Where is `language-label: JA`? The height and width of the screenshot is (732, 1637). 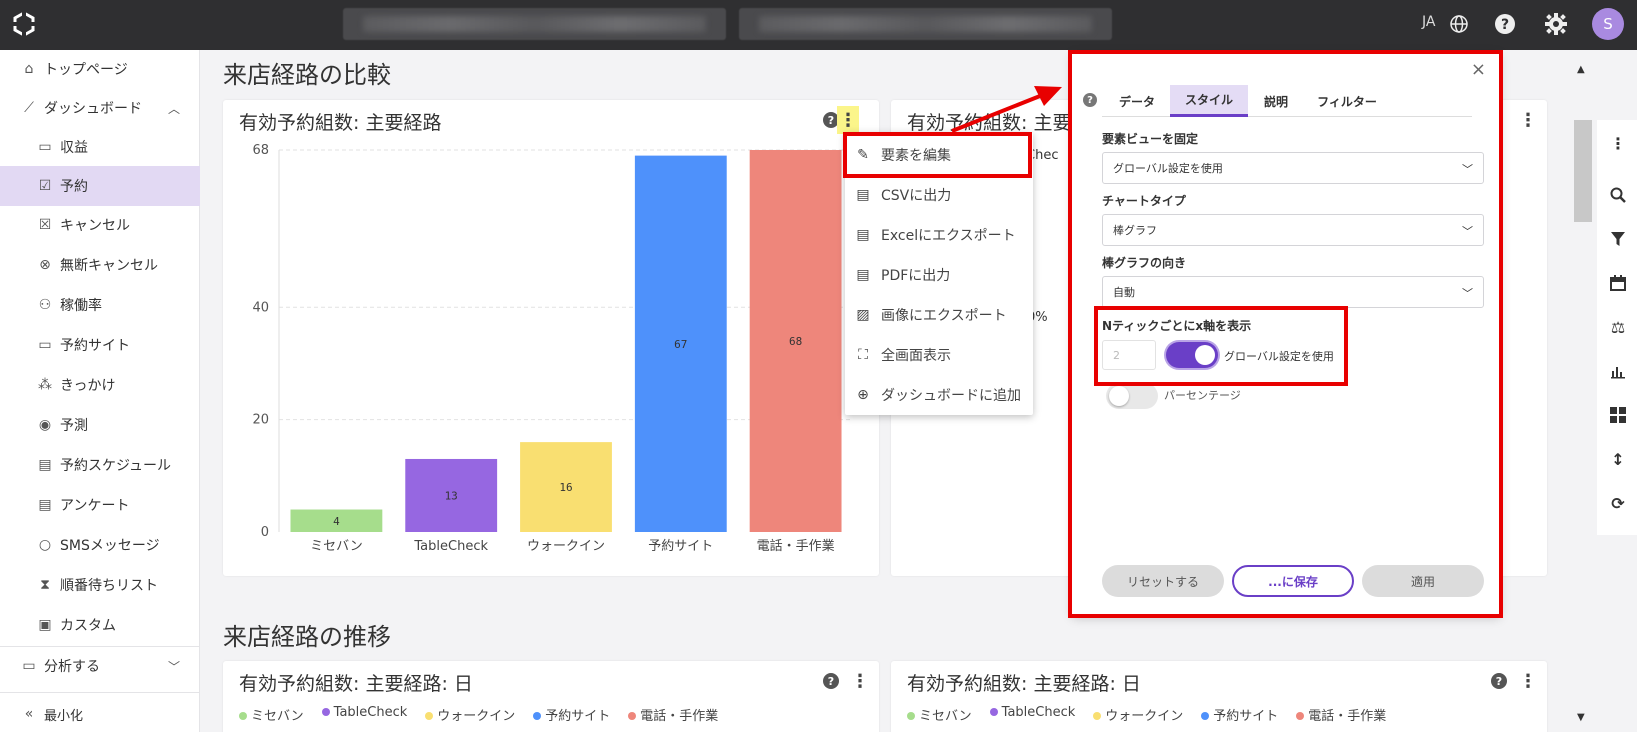 language-label: JA is located at coordinates (1428, 22).